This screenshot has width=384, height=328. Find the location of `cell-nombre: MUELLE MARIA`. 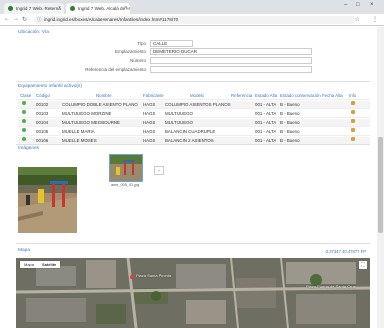

cell-nombre: MUELLE MARIA is located at coordinates (78, 131).